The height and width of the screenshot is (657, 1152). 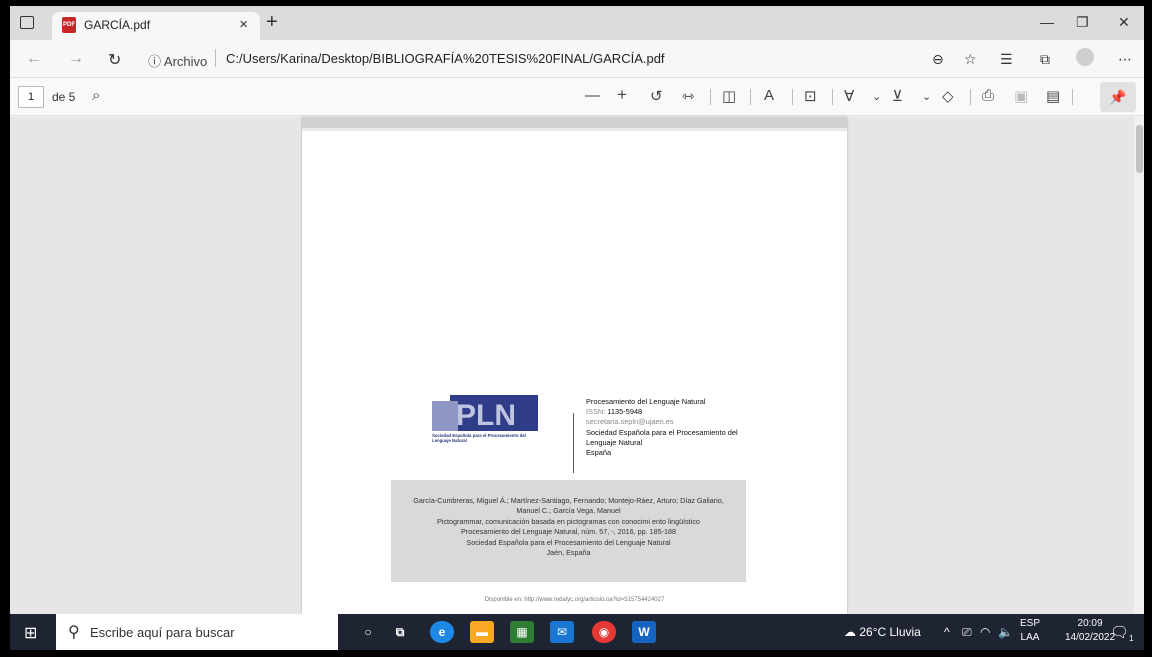 What do you see at coordinates (69, 25) in the screenshot?
I see `pdf-file-icon: PDF` at bounding box center [69, 25].